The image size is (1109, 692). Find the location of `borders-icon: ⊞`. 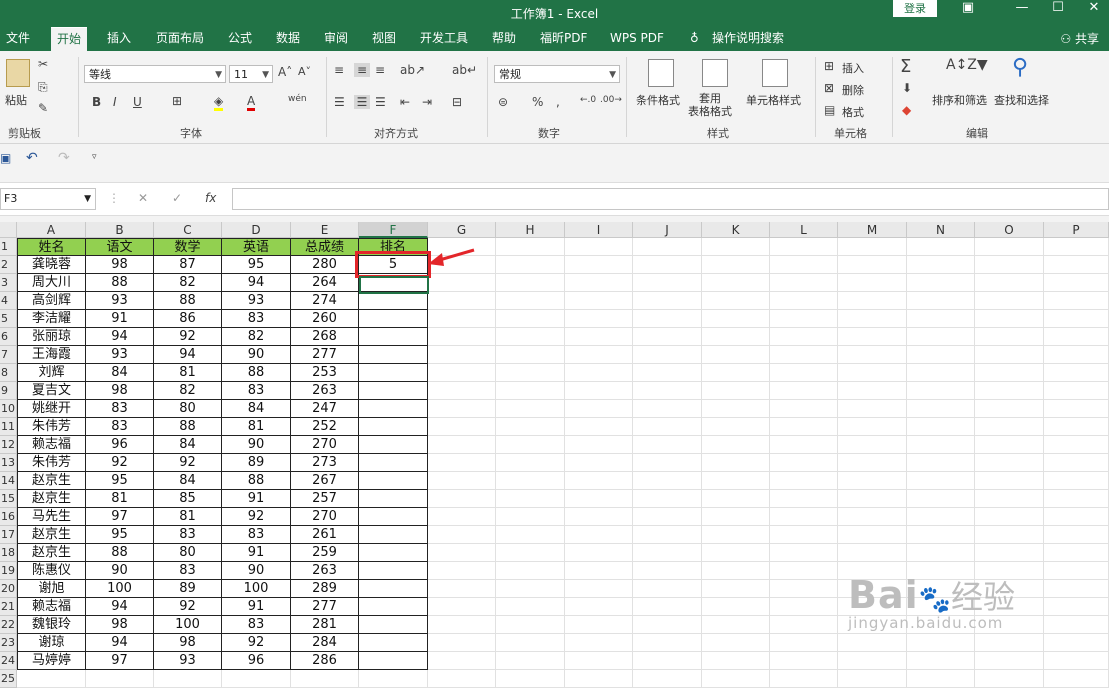

borders-icon: ⊞ is located at coordinates (177, 101).